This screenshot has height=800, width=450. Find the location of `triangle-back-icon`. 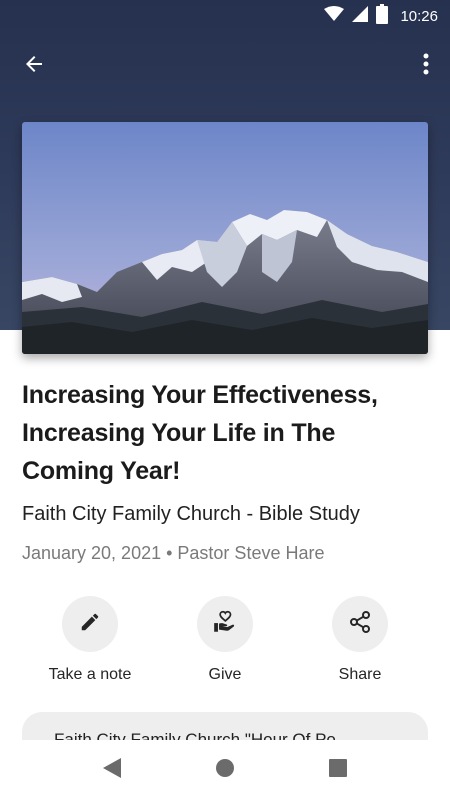

triangle-back-icon is located at coordinates (112, 770).